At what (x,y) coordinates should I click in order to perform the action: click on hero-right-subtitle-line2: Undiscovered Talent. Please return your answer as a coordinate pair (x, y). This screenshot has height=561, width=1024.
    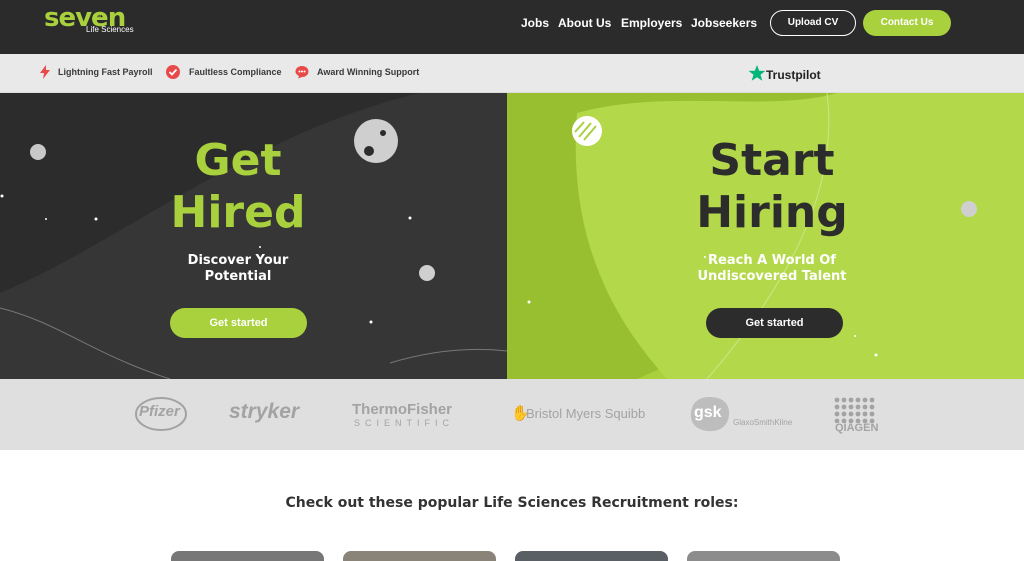
    Looking at the image, I should click on (772, 276).